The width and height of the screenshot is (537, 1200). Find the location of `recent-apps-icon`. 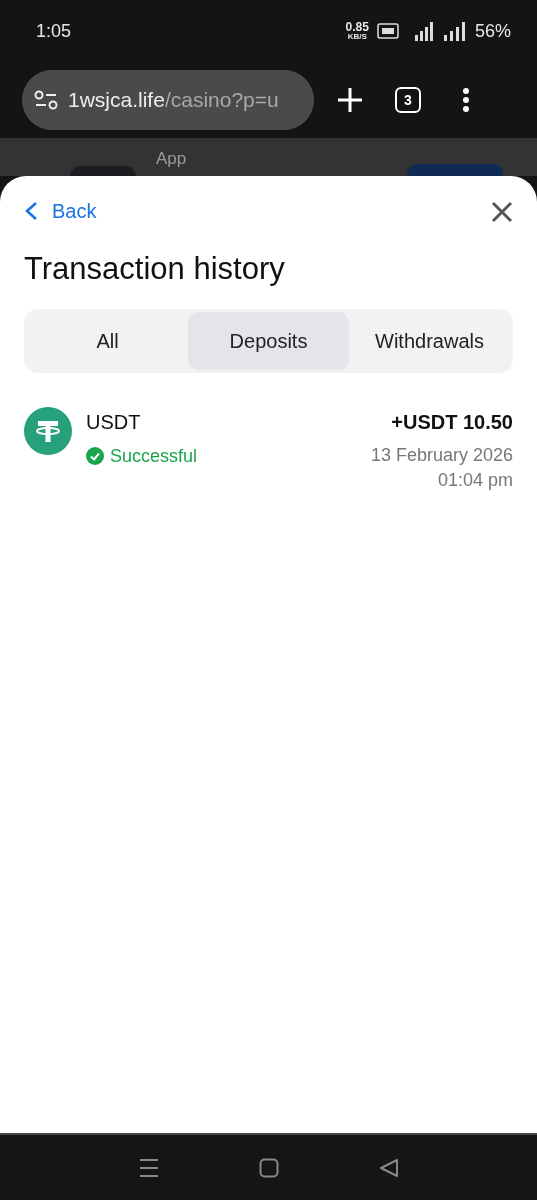

recent-apps-icon is located at coordinates (148, 1167).